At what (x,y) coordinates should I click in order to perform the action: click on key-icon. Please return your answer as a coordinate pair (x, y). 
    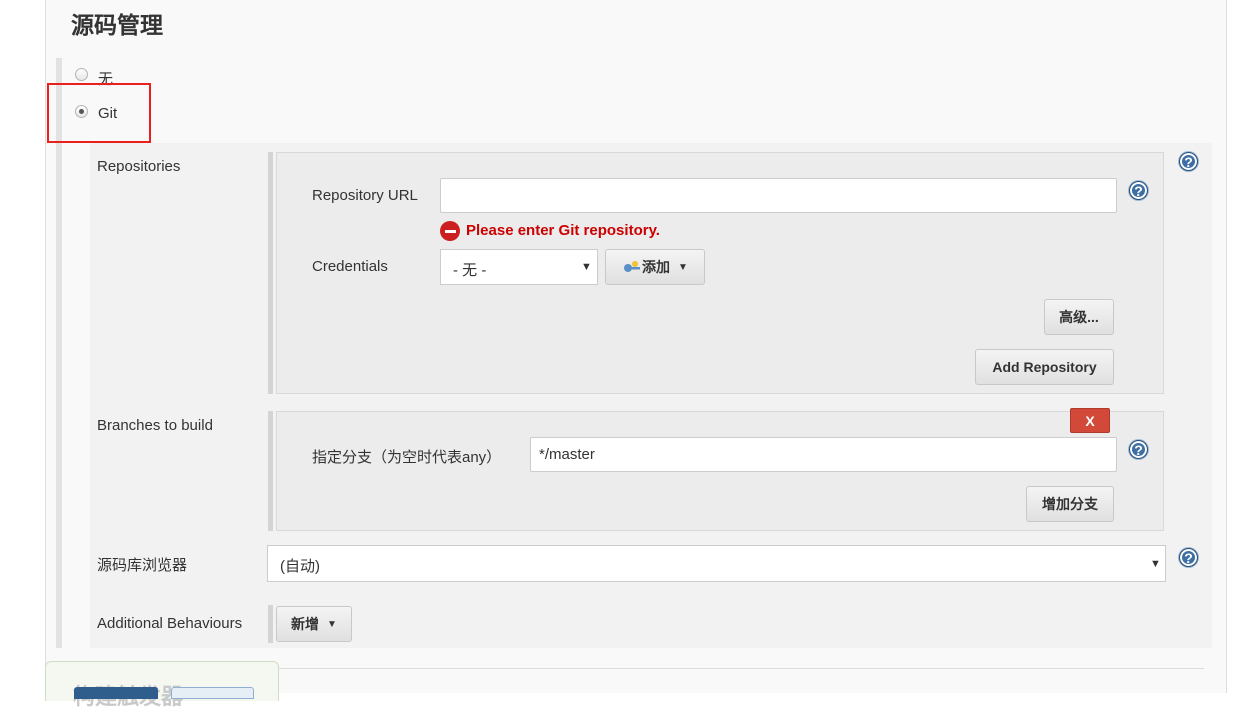
    Looking at the image, I should click on (632, 266).